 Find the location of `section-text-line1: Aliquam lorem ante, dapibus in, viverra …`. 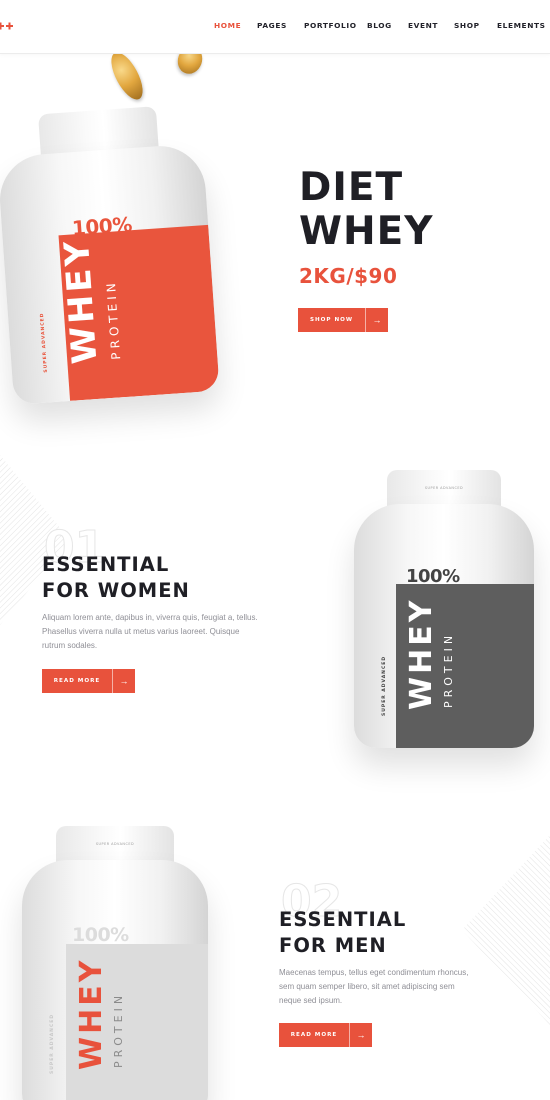

section-text-line1: Aliquam lorem ante, dapibus in, viverra … is located at coordinates (150, 617).